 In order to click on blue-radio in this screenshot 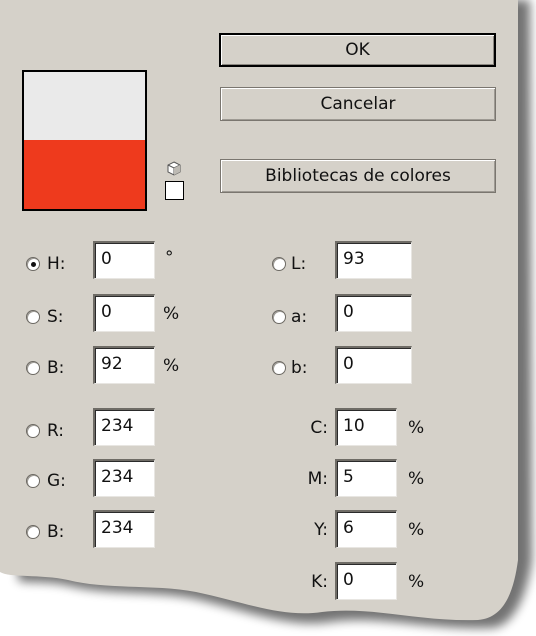, I will do `click(33, 532)`.